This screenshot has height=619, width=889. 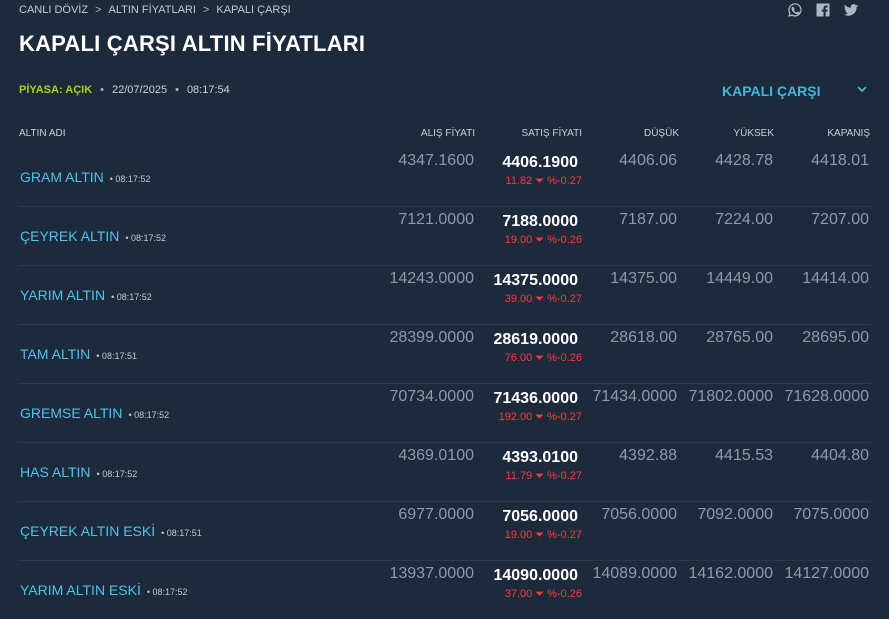 I want to click on high-price: 4415.53, so click(x=744, y=455).